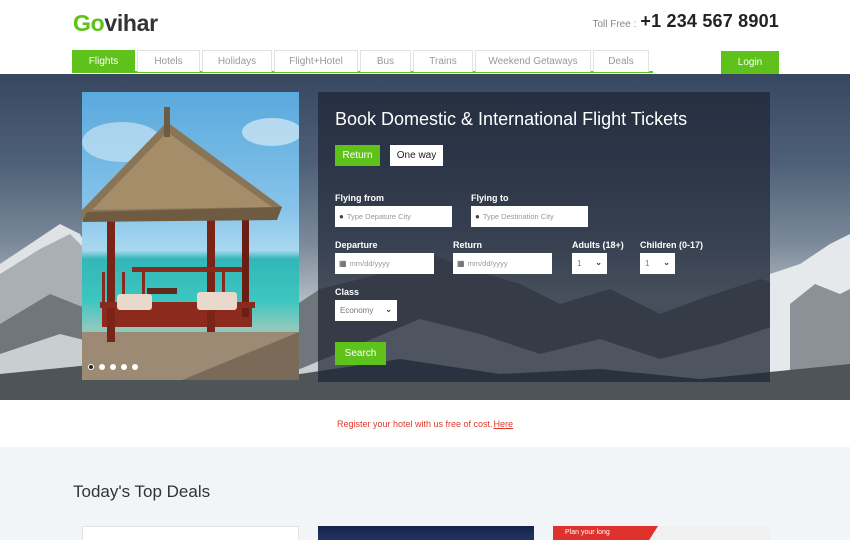  Describe the element at coordinates (518, 216) in the screenshot. I see `flying-to-placeholder: Type Destination City` at that location.